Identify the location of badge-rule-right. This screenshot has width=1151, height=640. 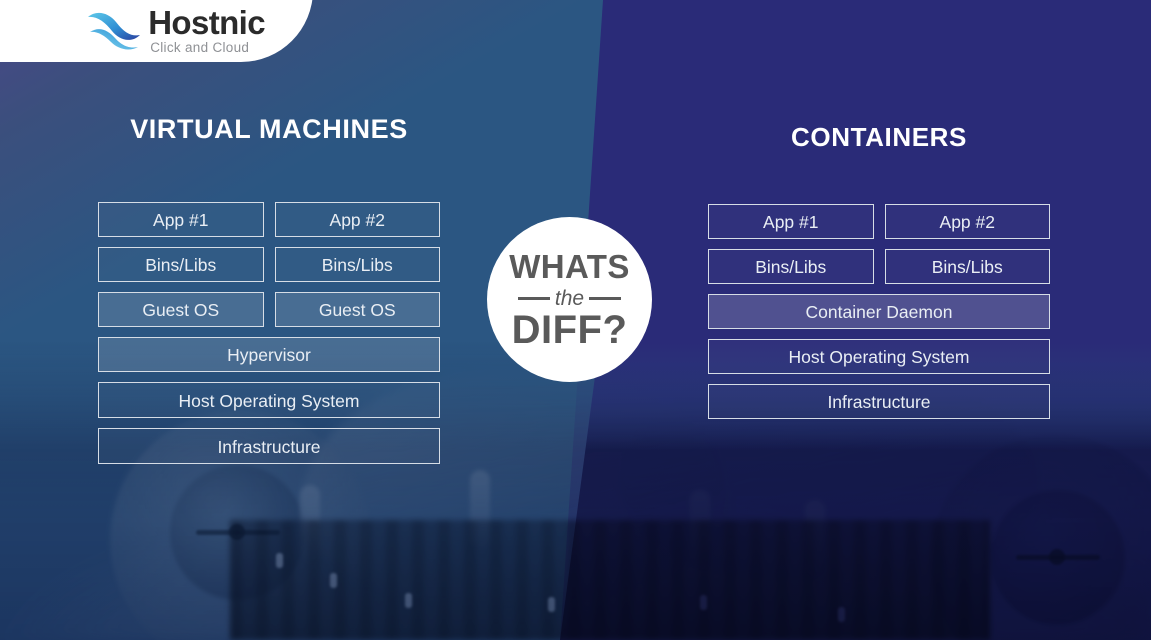
(605, 298).